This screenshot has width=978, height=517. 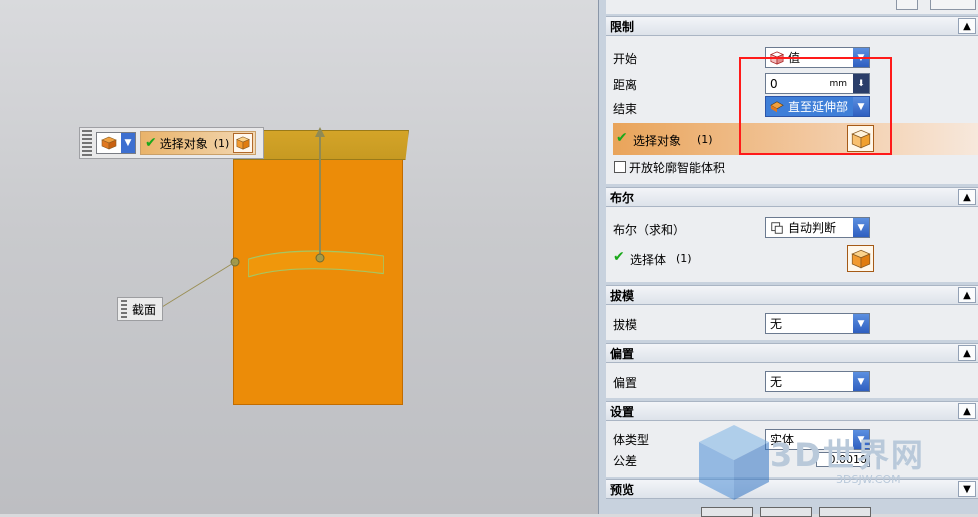 What do you see at coordinates (845, 512) in the screenshot?
I see `cancel-button` at bounding box center [845, 512].